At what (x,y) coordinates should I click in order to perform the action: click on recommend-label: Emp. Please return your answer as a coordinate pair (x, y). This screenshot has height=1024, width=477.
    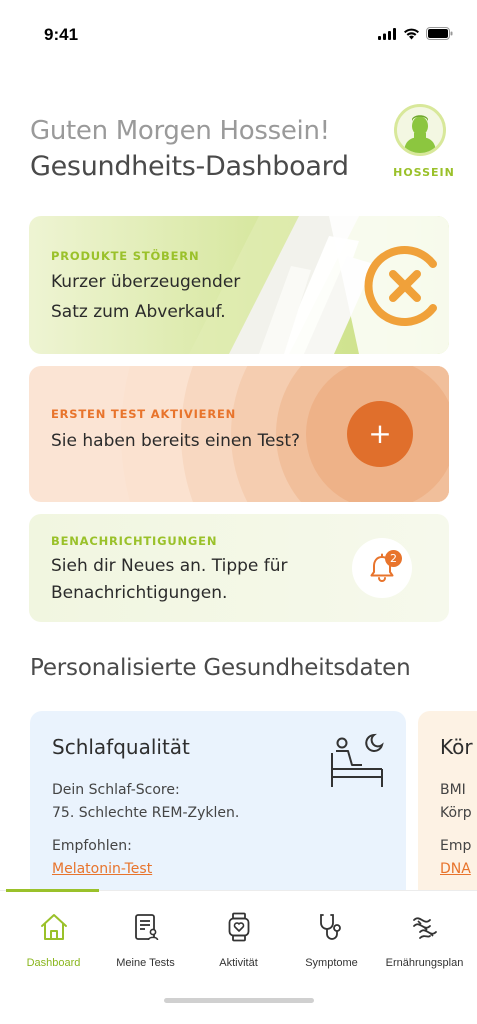
    Looking at the image, I should click on (456, 846).